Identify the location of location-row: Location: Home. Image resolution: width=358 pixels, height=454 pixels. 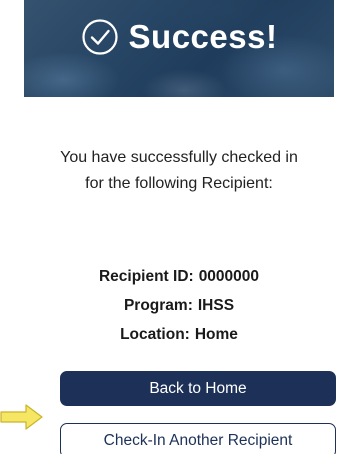
(179, 334).